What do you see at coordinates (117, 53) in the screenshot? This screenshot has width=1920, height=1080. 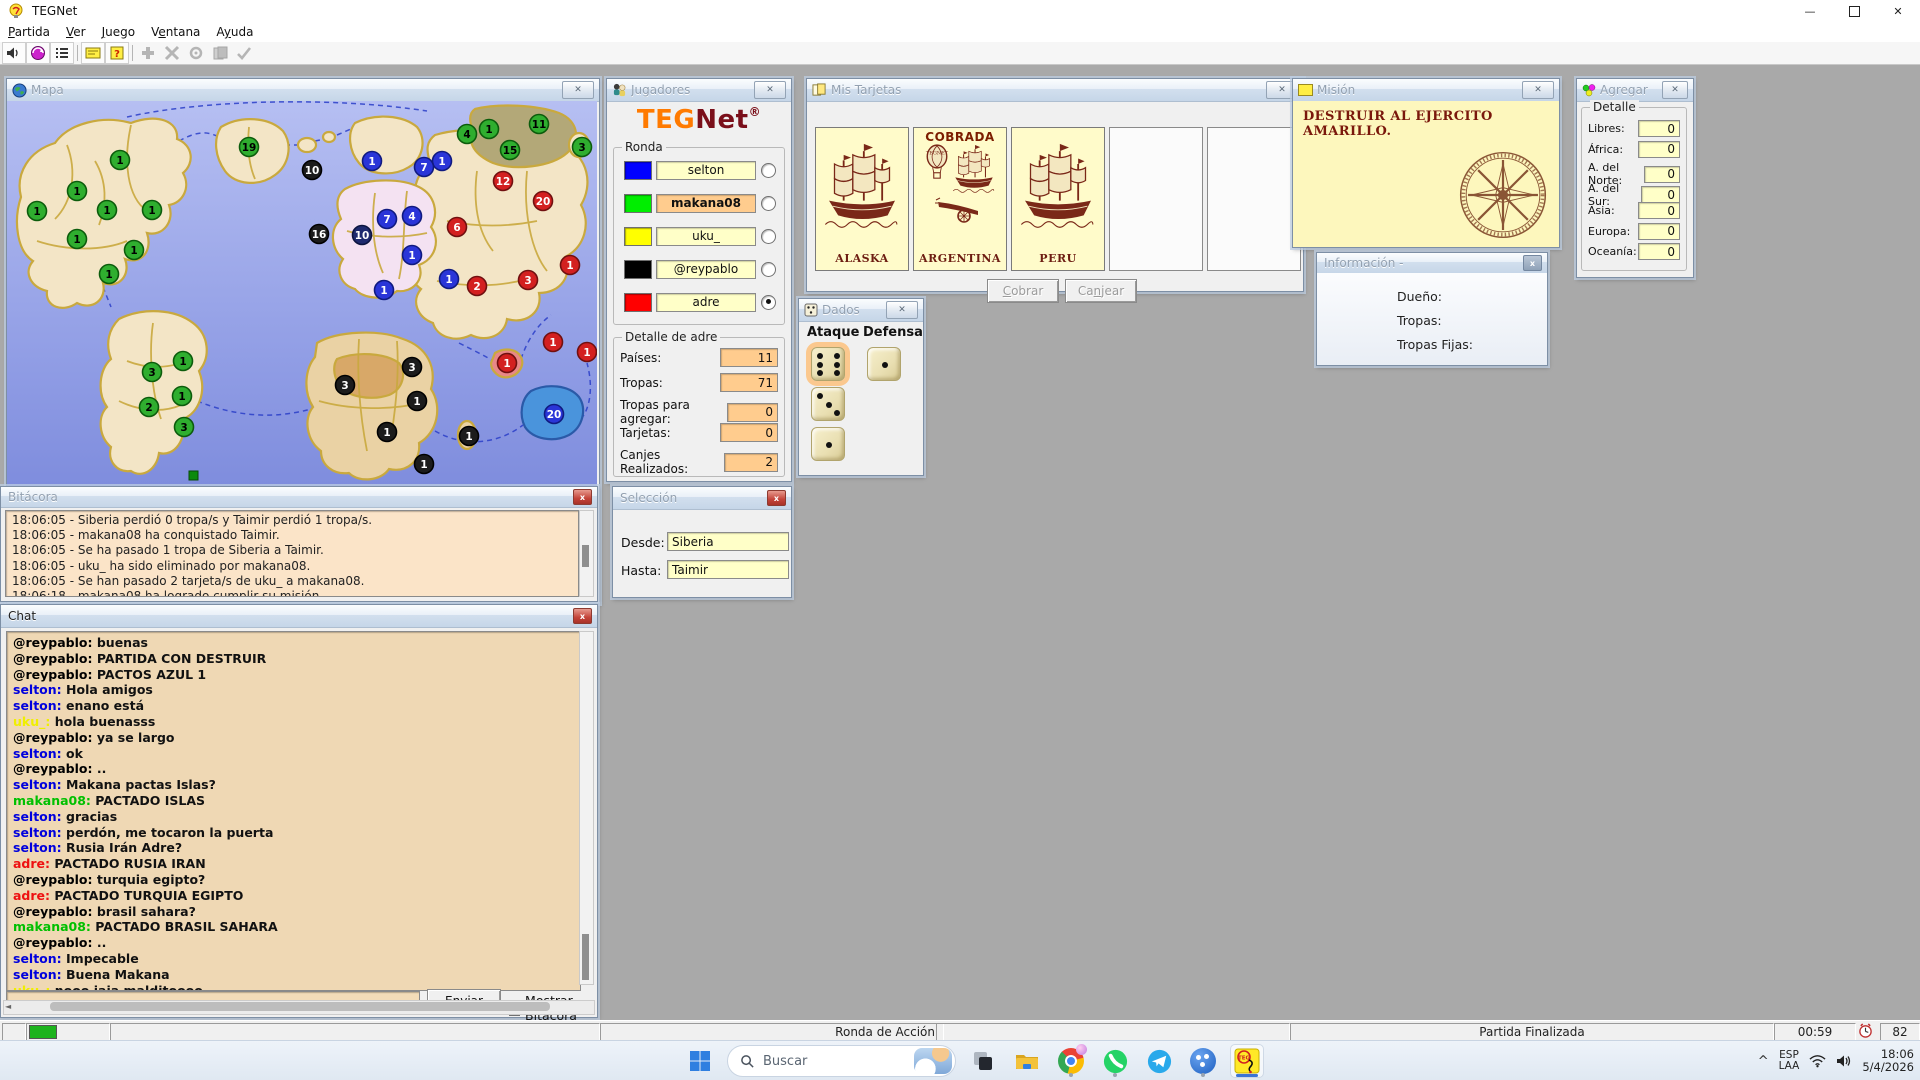 I see `toolbar-help-icon: ?` at bounding box center [117, 53].